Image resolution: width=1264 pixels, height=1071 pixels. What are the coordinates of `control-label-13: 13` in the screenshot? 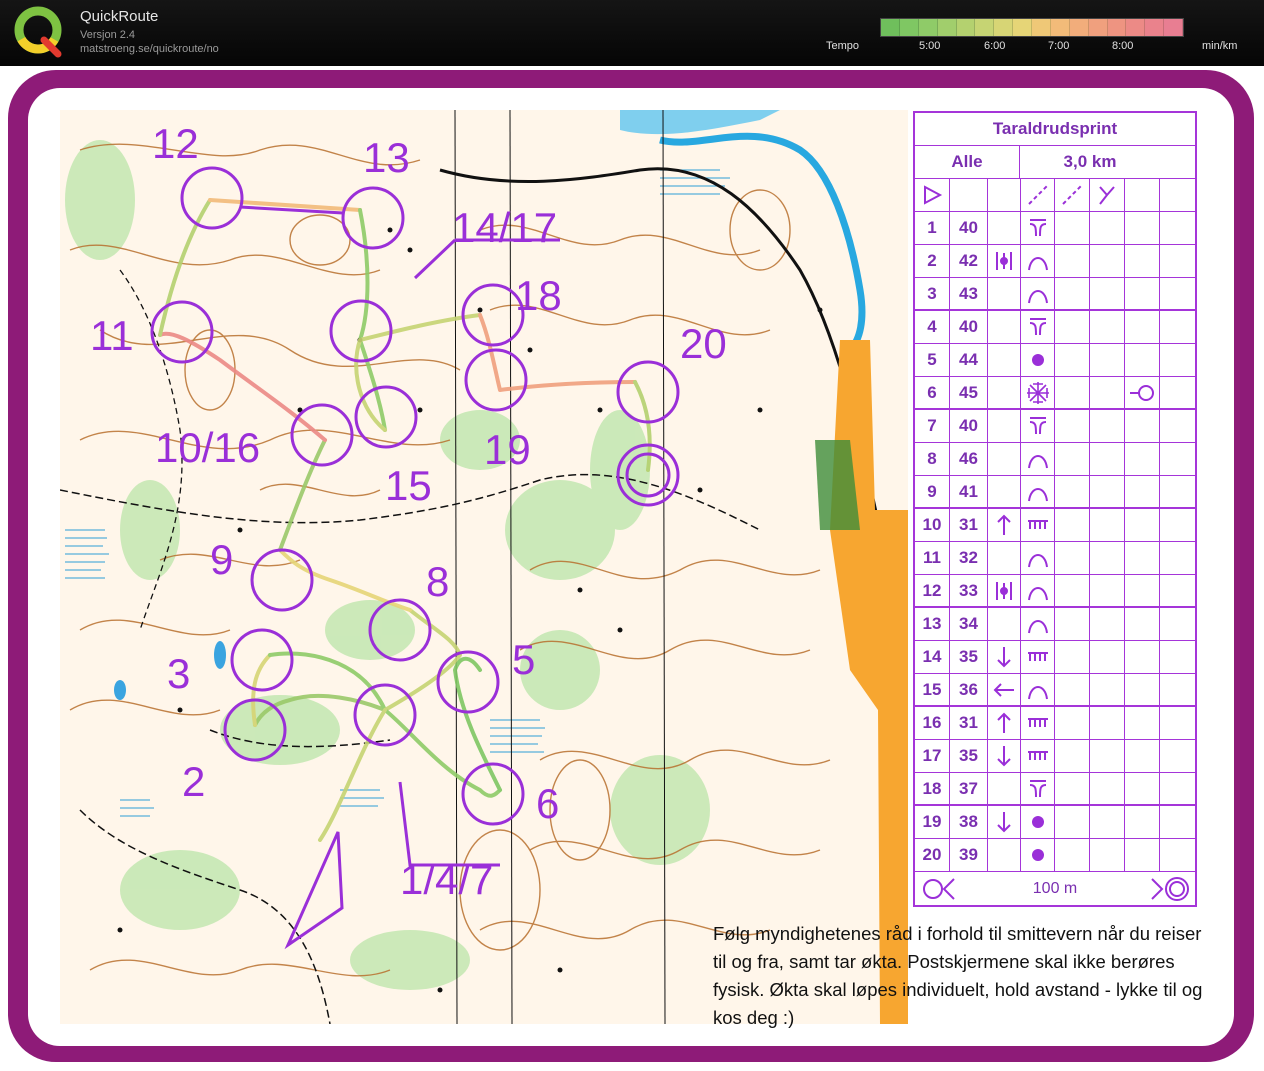 It's located at (386, 157).